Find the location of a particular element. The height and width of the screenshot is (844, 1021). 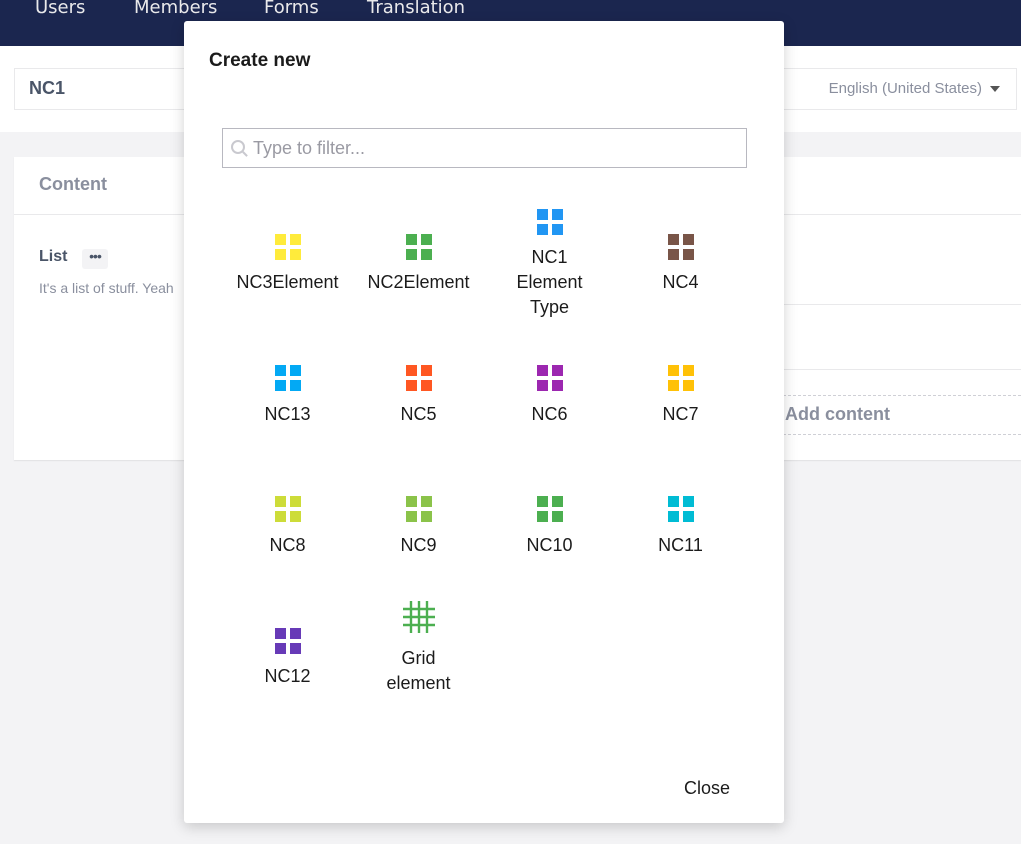

element-type-label: NC13 is located at coordinates (287, 414).